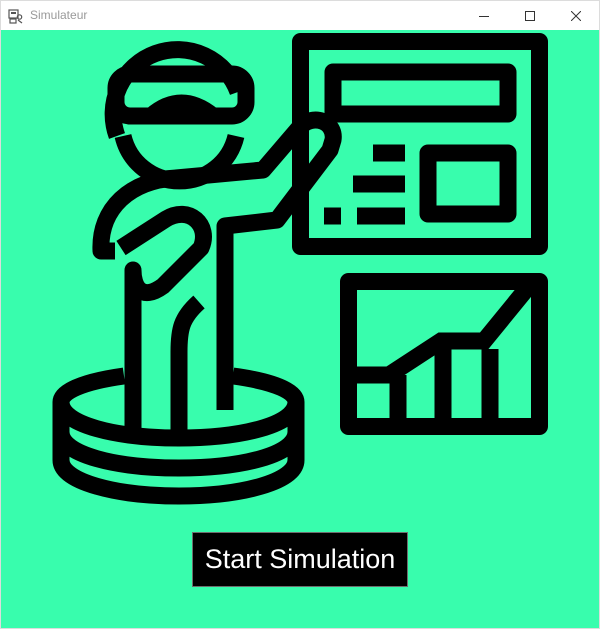 The width and height of the screenshot is (600, 629). Describe the element at coordinates (300, 15) in the screenshot. I see `title-bar: Simulateur` at that location.